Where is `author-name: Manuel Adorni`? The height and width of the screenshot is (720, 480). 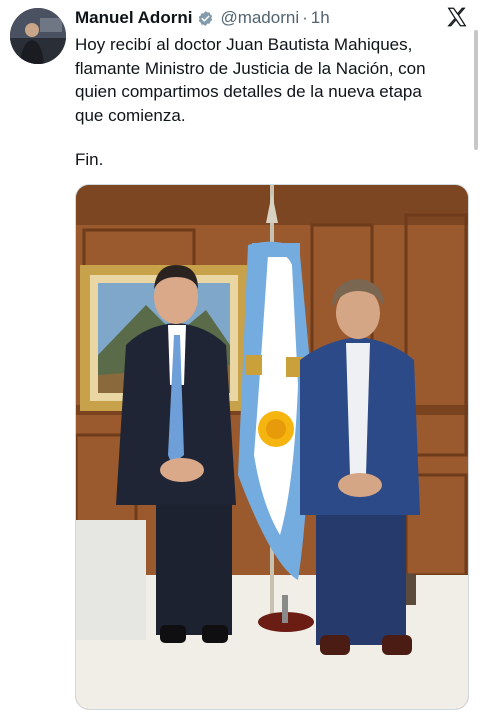
author-name: Manuel Adorni is located at coordinates (133, 18).